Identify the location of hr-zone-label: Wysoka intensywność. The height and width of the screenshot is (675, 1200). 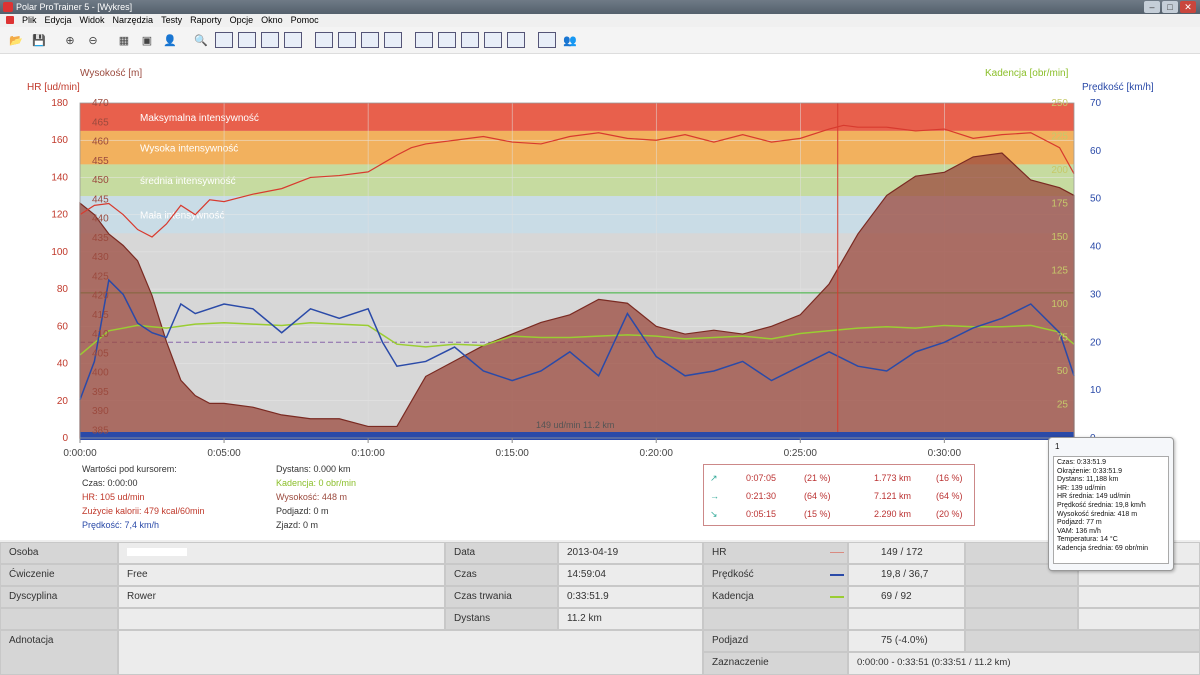
(189, 149).